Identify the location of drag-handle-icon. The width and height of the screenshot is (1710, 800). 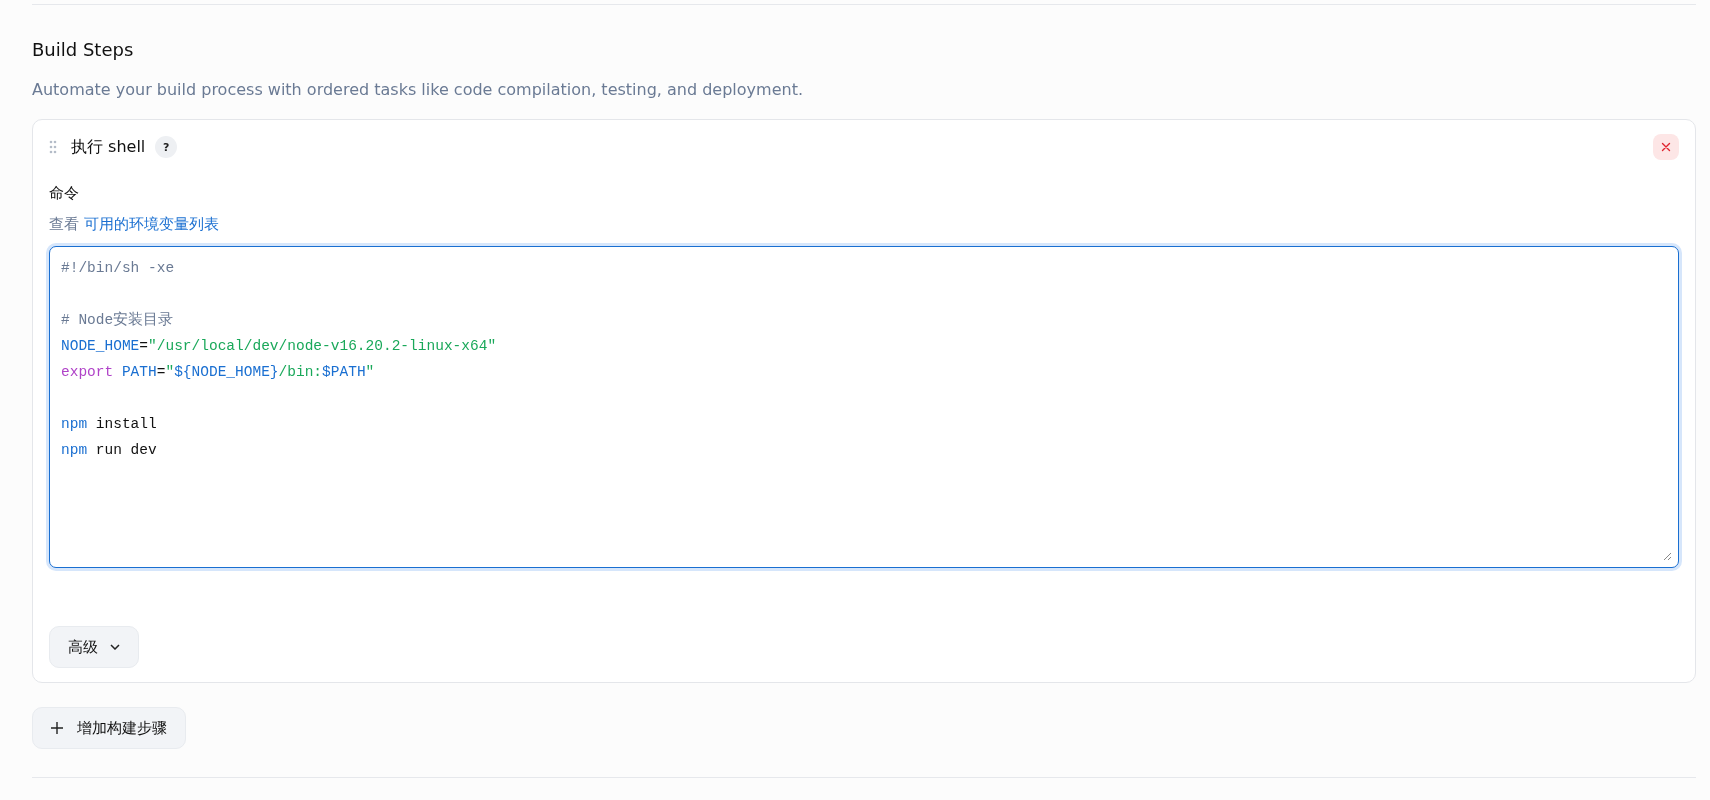
(53, 147).